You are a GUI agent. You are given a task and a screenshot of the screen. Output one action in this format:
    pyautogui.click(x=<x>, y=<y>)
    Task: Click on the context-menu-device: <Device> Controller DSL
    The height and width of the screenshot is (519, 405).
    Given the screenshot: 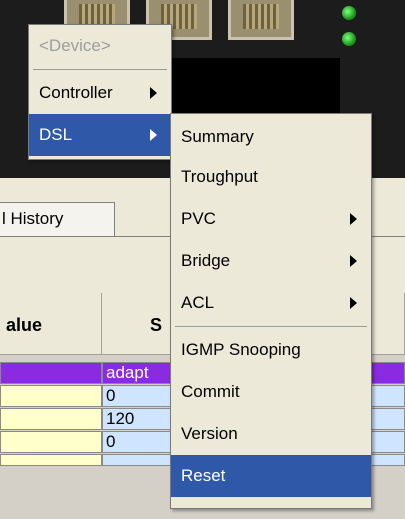 What is the action you would take?
    pyautogui.click(x=100, y=92)
    